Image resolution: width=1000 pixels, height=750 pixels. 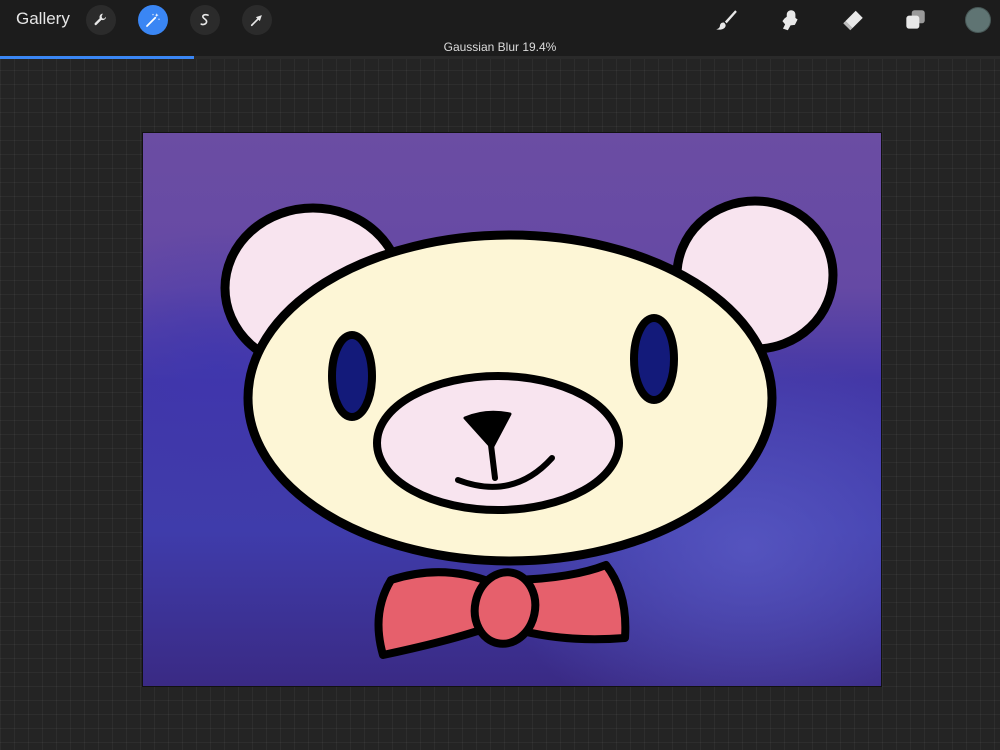 I want to click on blur-progress-bar, so click(x=500, y=57).